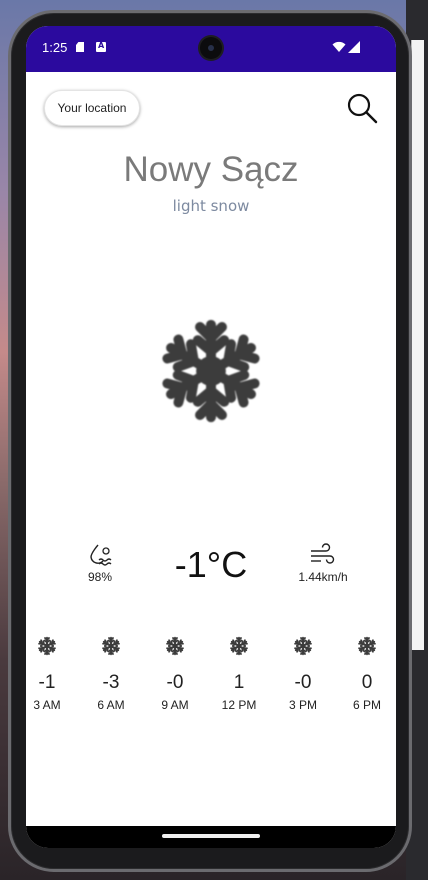  What do you see at coordinates (362, 108) in the screenshot?
I see `search-icon` at bounding box center [362, 108].